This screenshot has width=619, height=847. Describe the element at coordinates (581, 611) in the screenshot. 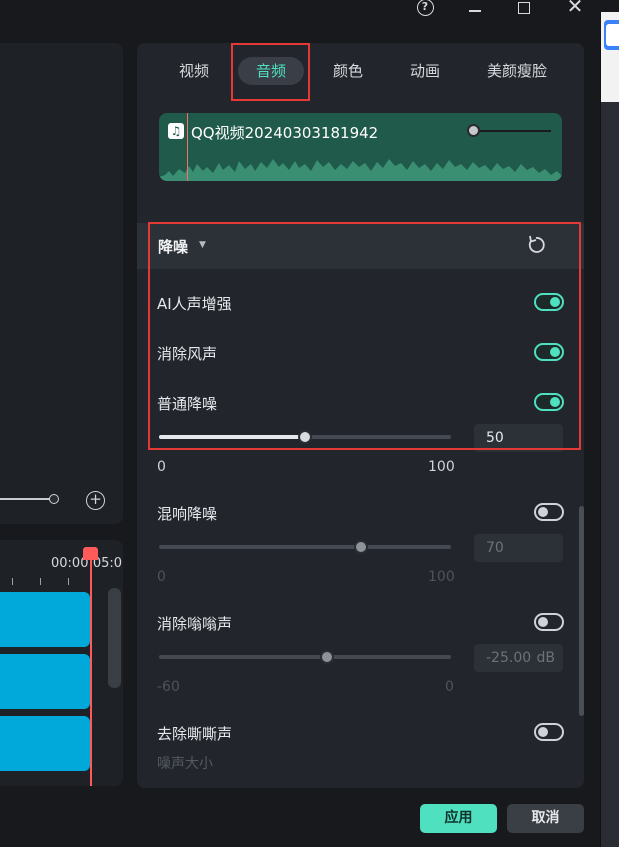

I see `panel-scrollbar` at that location.